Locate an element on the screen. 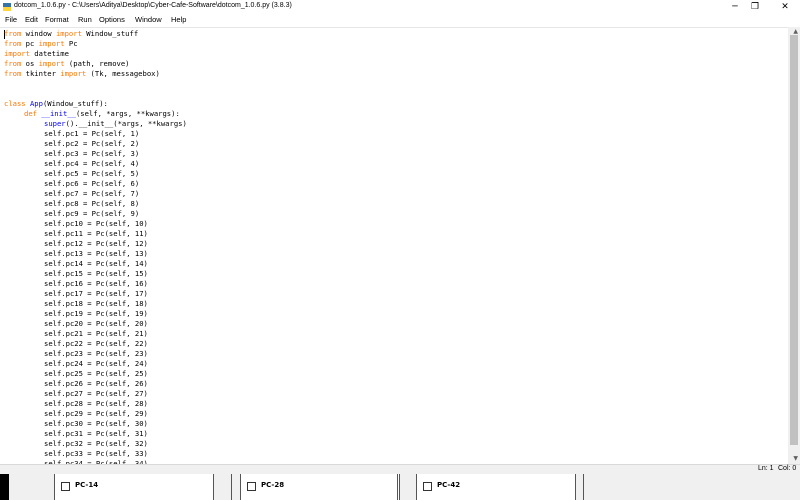 Image resolution: width=800 pixels, height=500 pixels. maximize-button: ❐ is located at coordinates (755, 7).